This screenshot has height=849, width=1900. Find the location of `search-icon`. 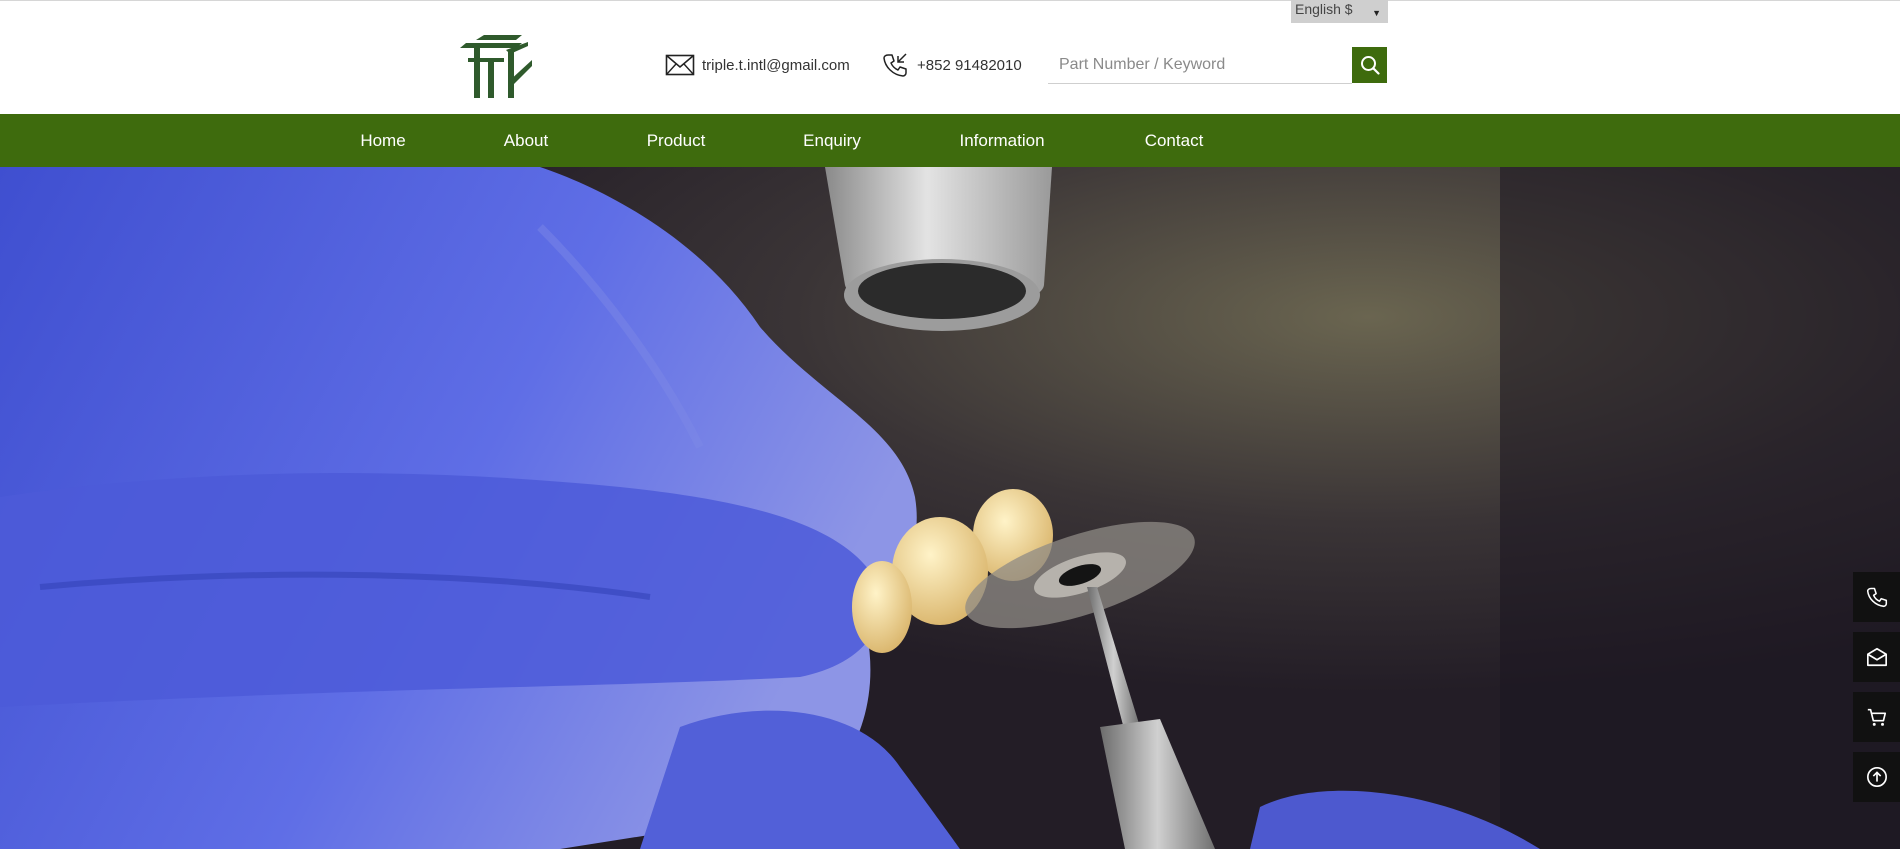

search-icon is located at coordinates (1370, 65).